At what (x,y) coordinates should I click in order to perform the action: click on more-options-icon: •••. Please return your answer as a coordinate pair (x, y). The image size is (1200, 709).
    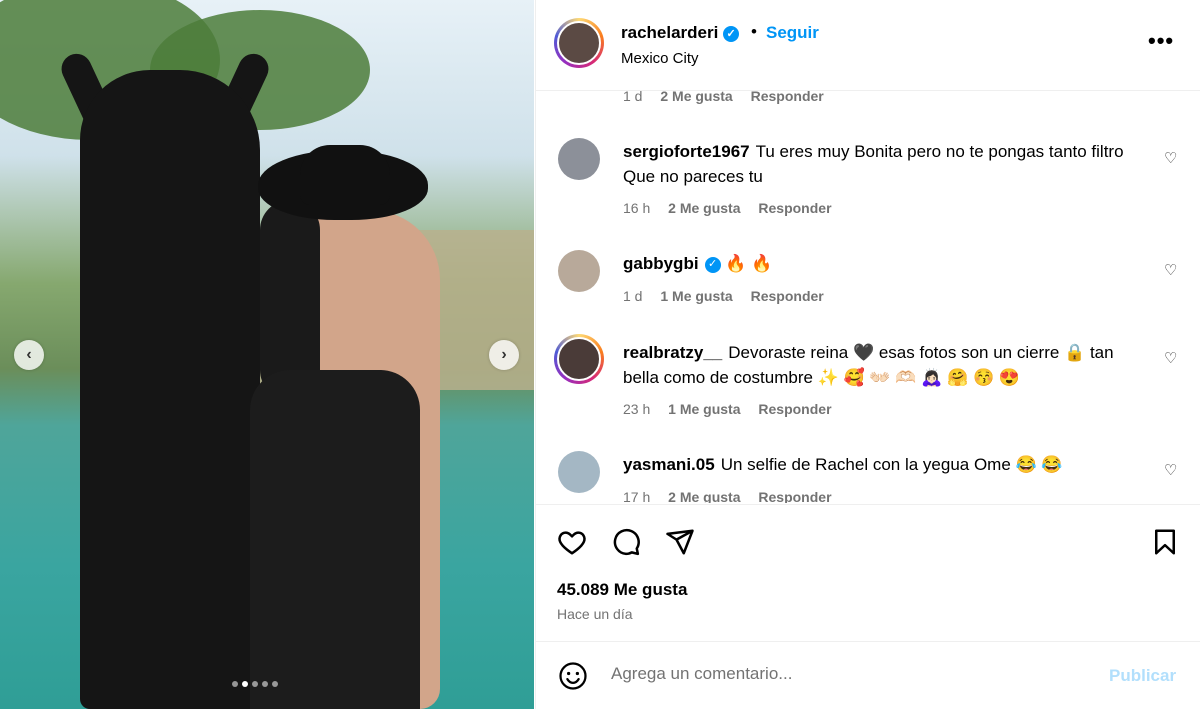
    Looking at the image, I should click on (1161, 41).